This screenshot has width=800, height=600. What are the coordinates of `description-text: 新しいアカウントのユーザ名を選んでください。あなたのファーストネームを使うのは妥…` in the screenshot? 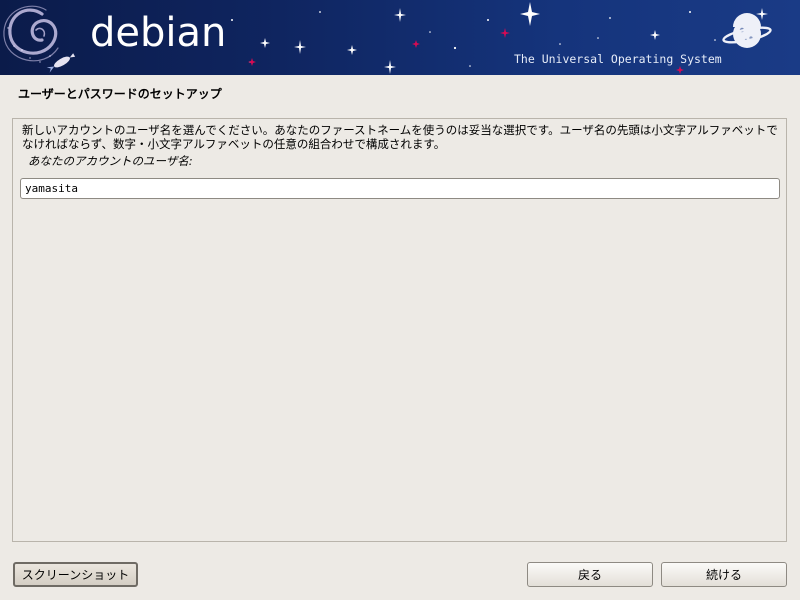 It's located at (400, 137).